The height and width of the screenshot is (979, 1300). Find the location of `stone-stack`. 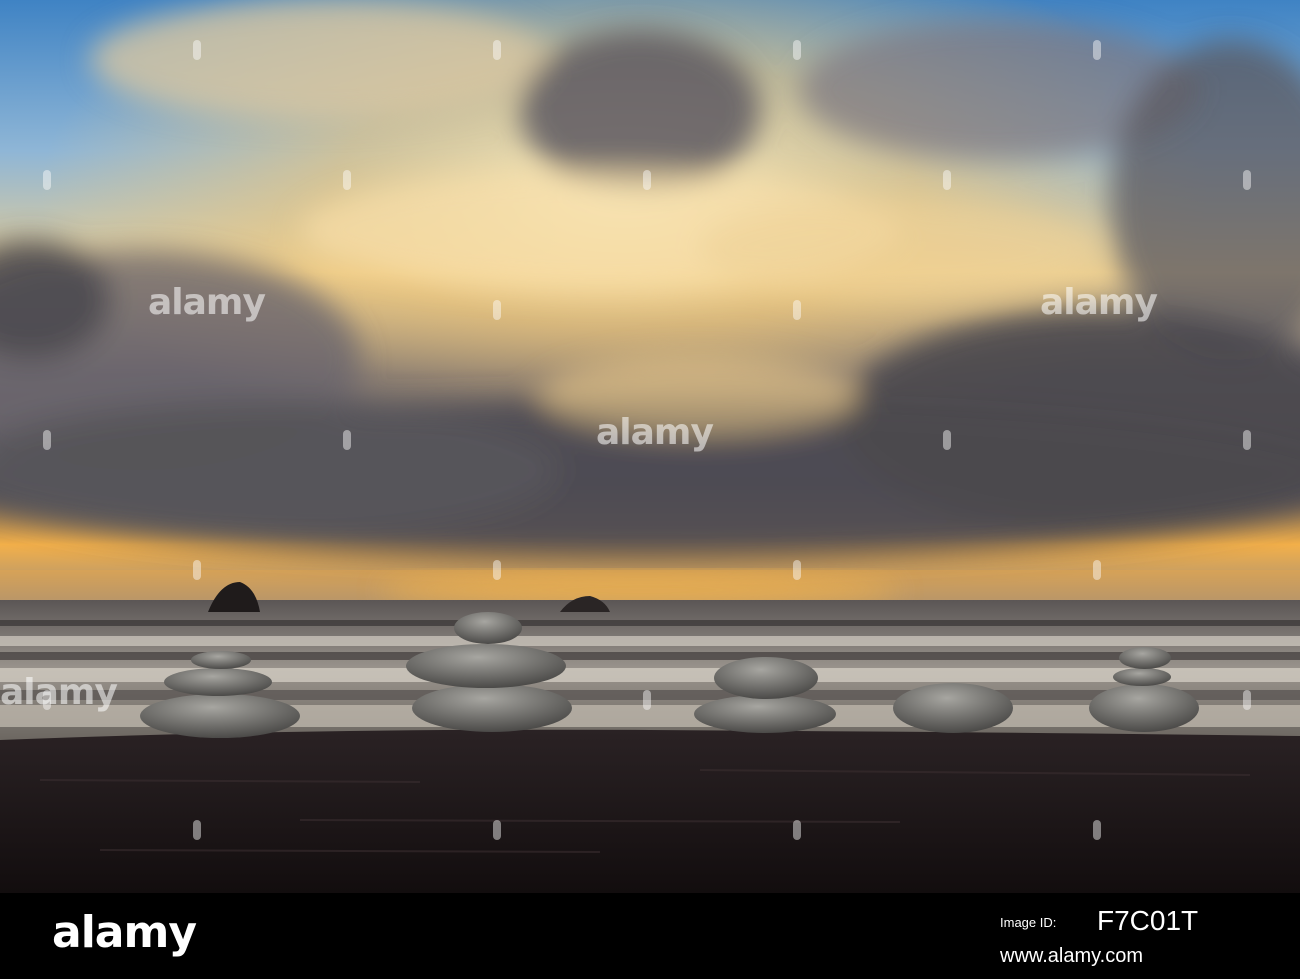

stone-stack is located at coordinates (953, 708).